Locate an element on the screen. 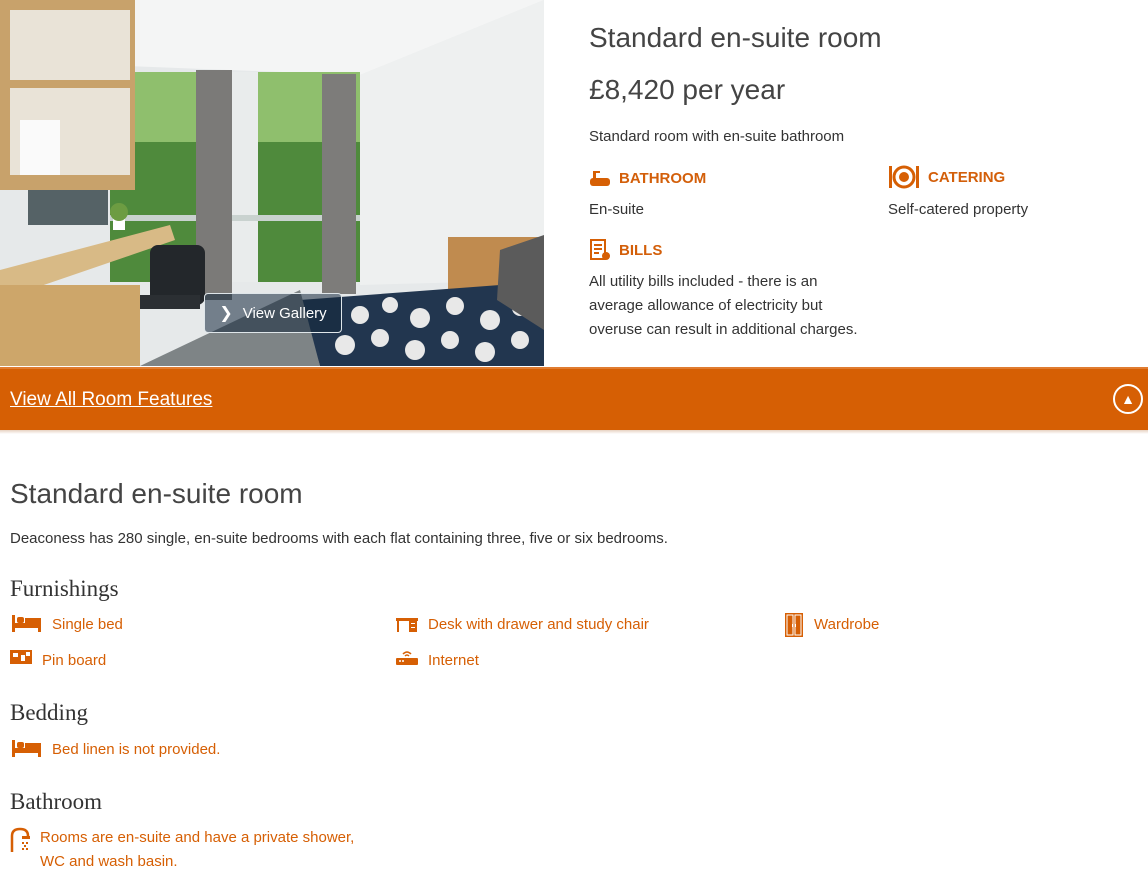 This screenshot has width=1148, height=887. amenity-bed-linen: Bed linen is not provided. is located at coordinates (116, 750).